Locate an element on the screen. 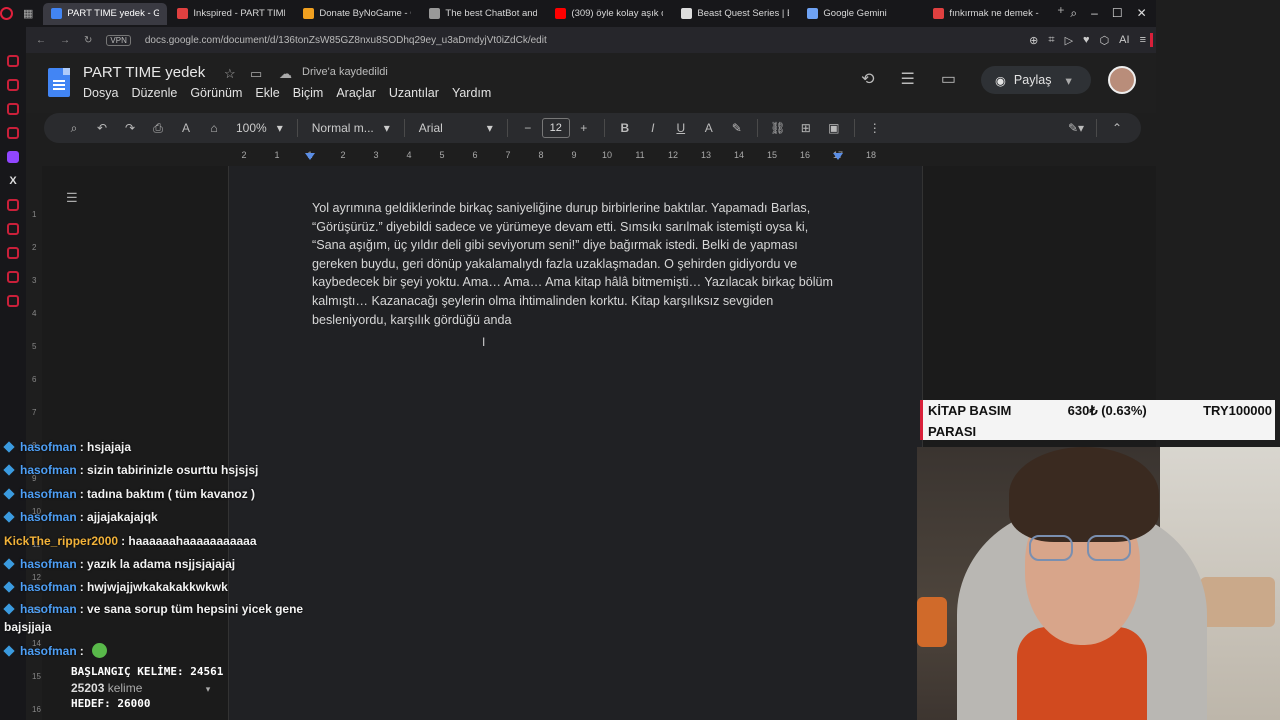 This screenshot has width=1280, height=720. undo-icon: ↶ is located at coordinates (102, 128).